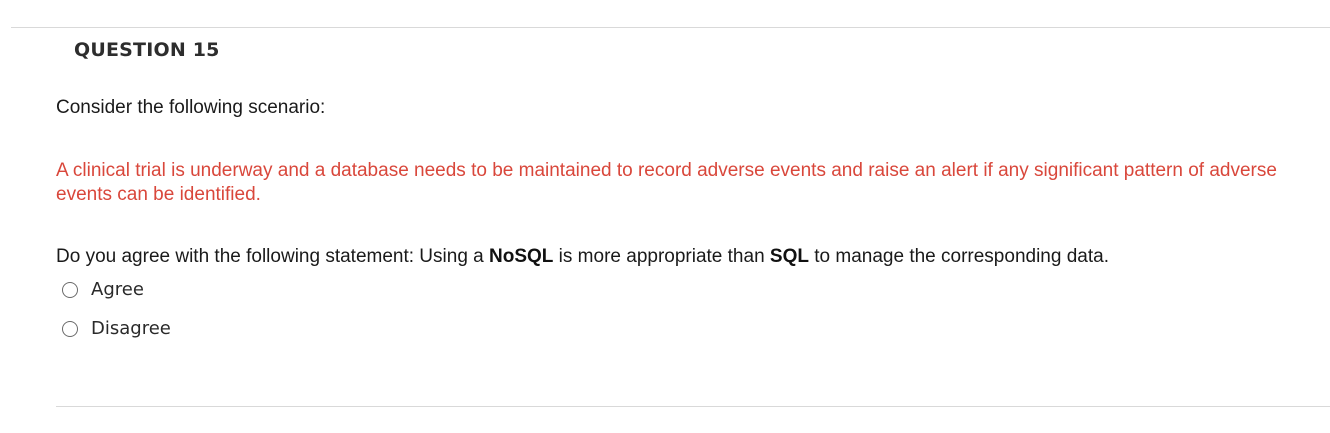  Describe the element at coordinates (693, 406) in the screenshot. I see `bottom-divider` at that location.